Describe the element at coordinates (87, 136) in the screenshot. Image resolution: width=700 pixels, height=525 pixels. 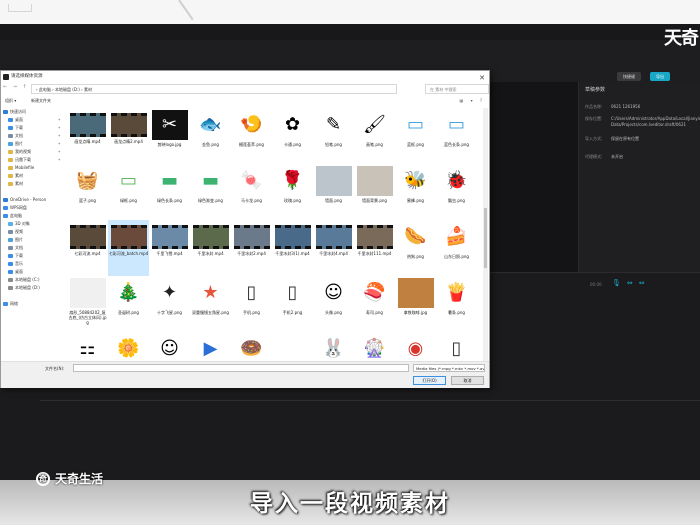
I see `file-item: 画龙点睛.mp4` at that location.